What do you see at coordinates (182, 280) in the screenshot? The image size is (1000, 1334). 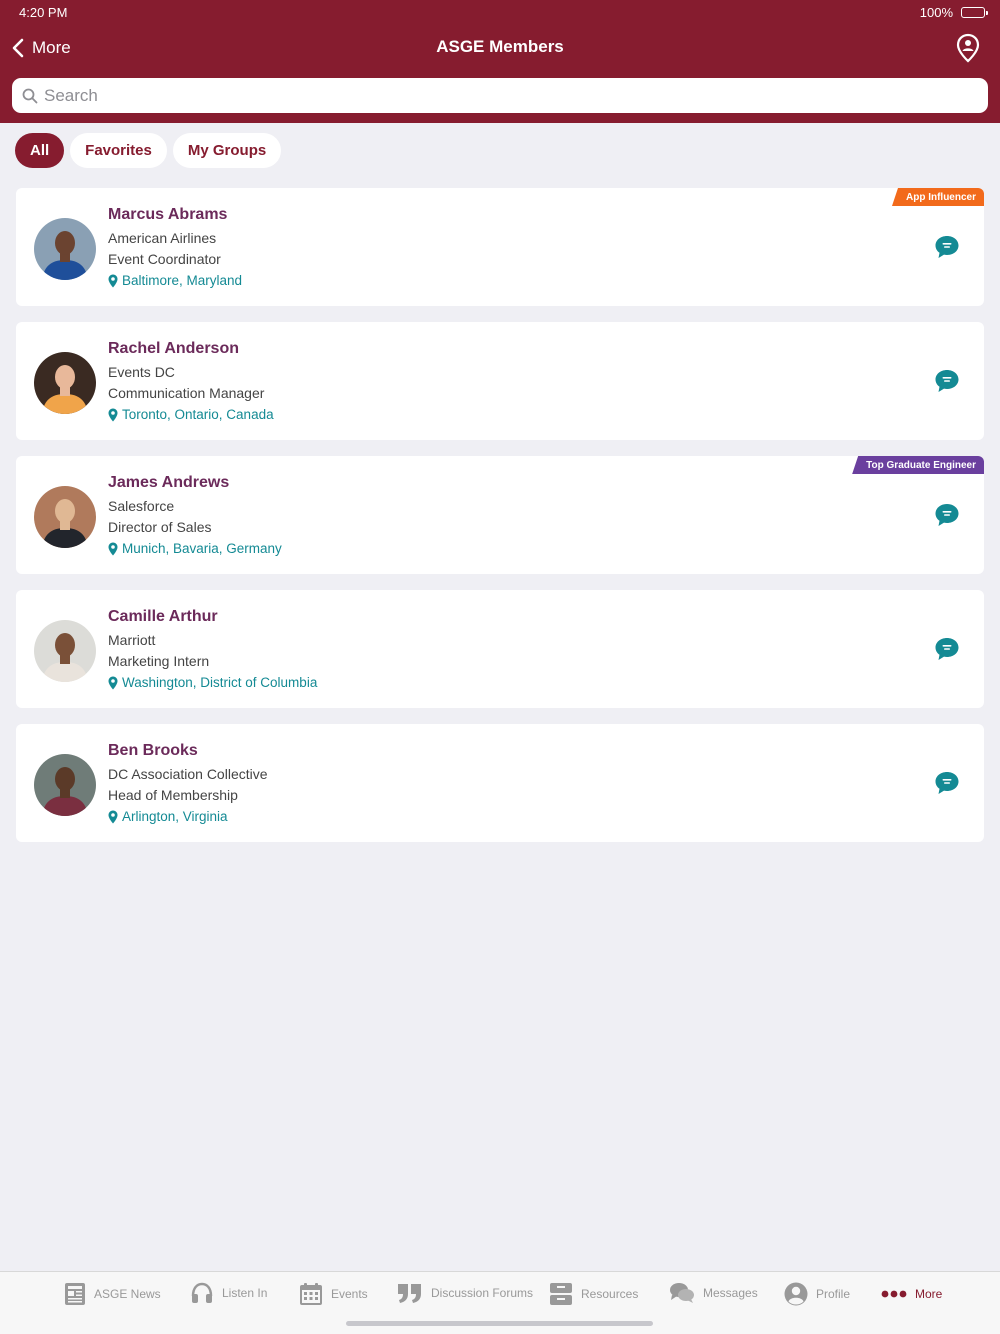 I see `member-location-text: Baltimore, Maryland` at bounding box center [182, 280].